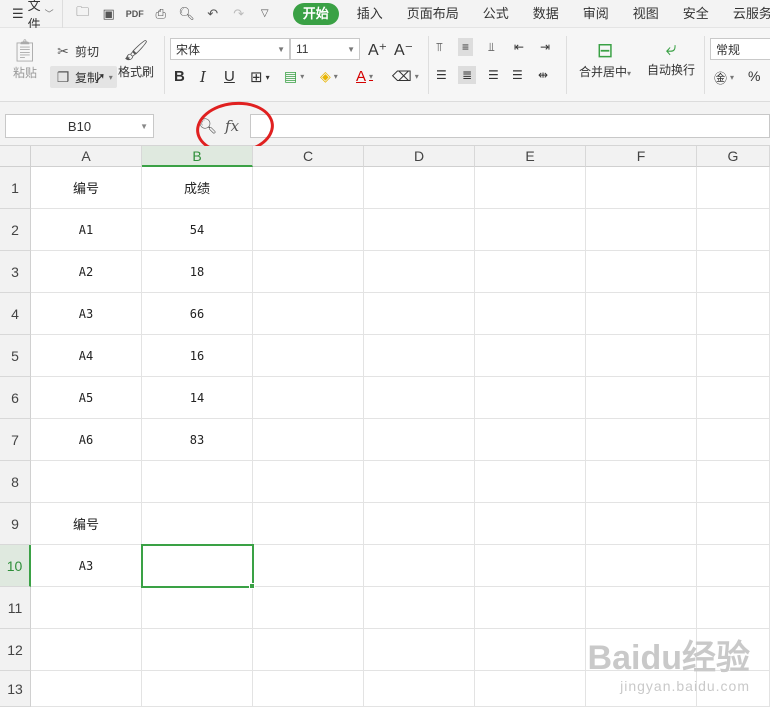 The image size is (770, 707). I want to click on bold-icon: B, so click(179, 76).